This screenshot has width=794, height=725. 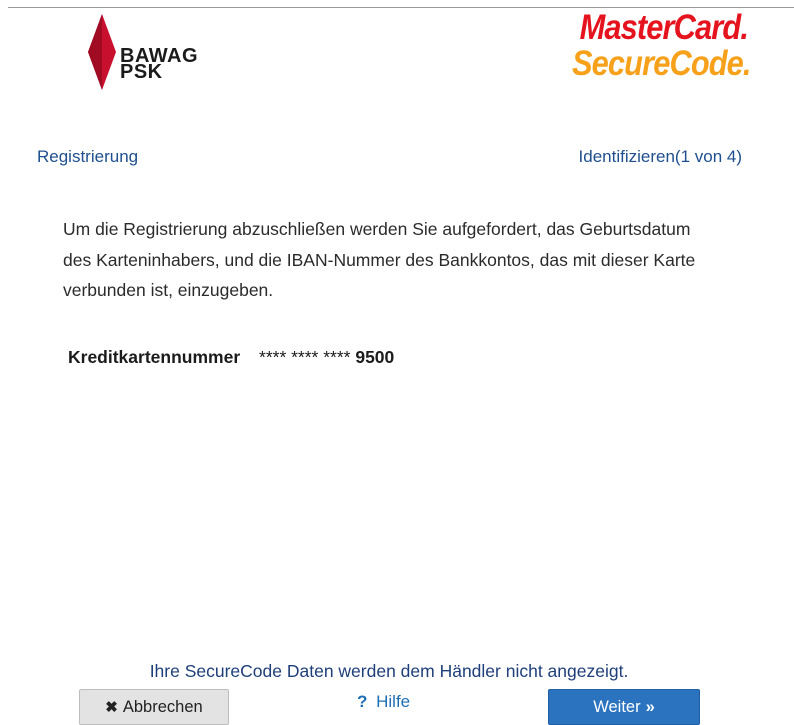 What do you see at coordinates (393, 701) in the screenshot?
I see `help-link-label: Hilfe` at bounding box center [393, 701].